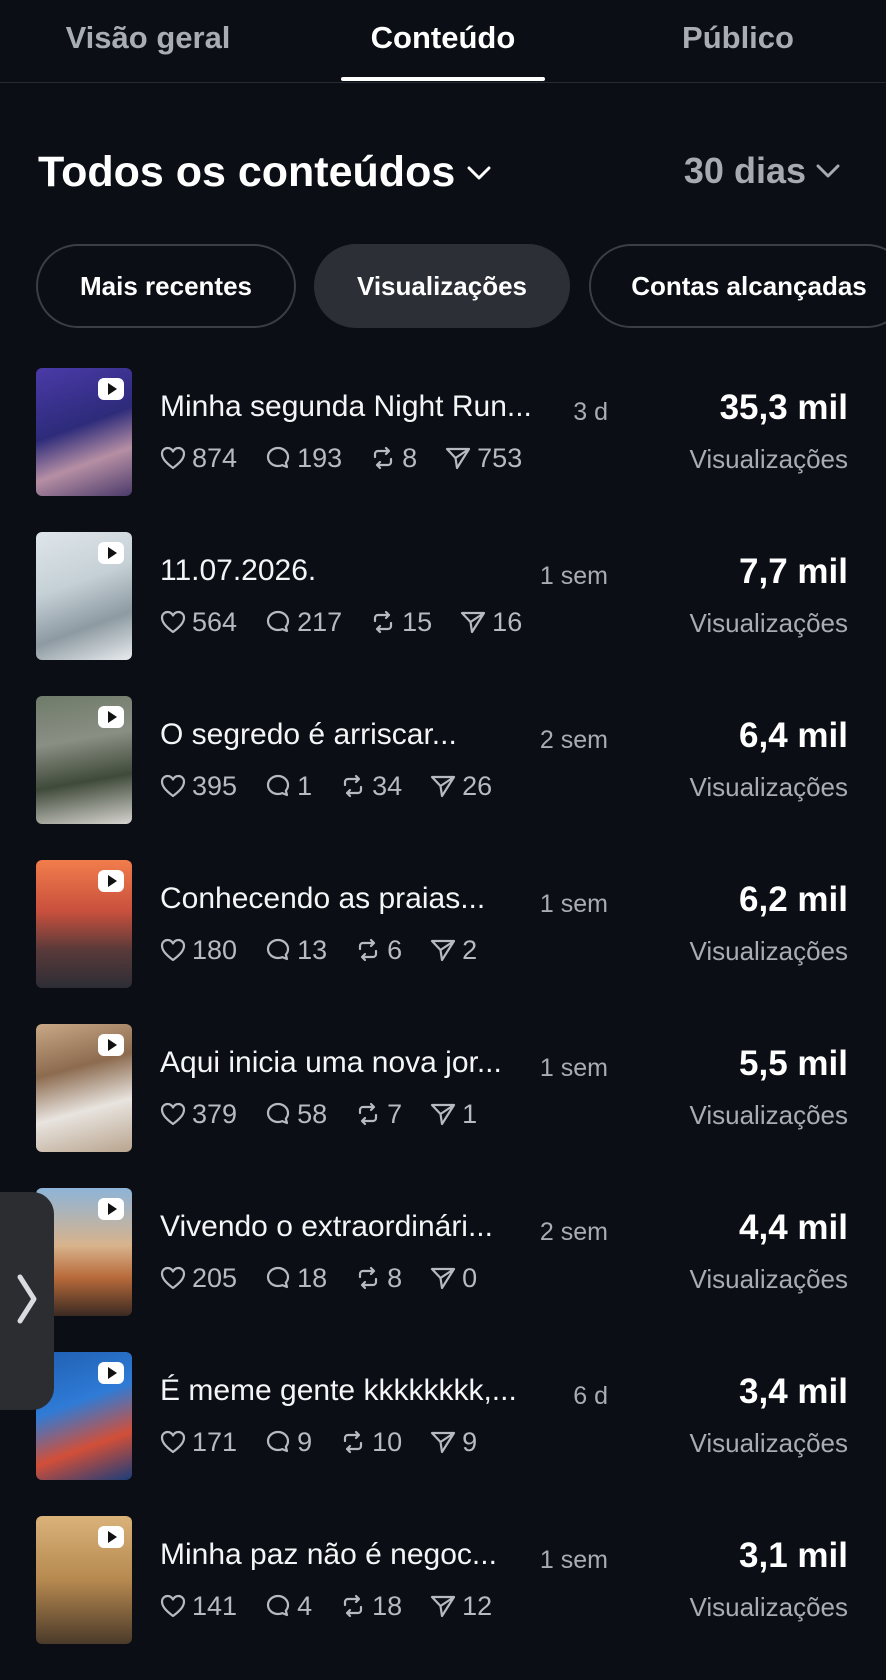 The height and width of the screenshot is (1680, 886). Describe the element at coordinates (500, 457) in the screenshot. I see `shares-count: 753` at that location.